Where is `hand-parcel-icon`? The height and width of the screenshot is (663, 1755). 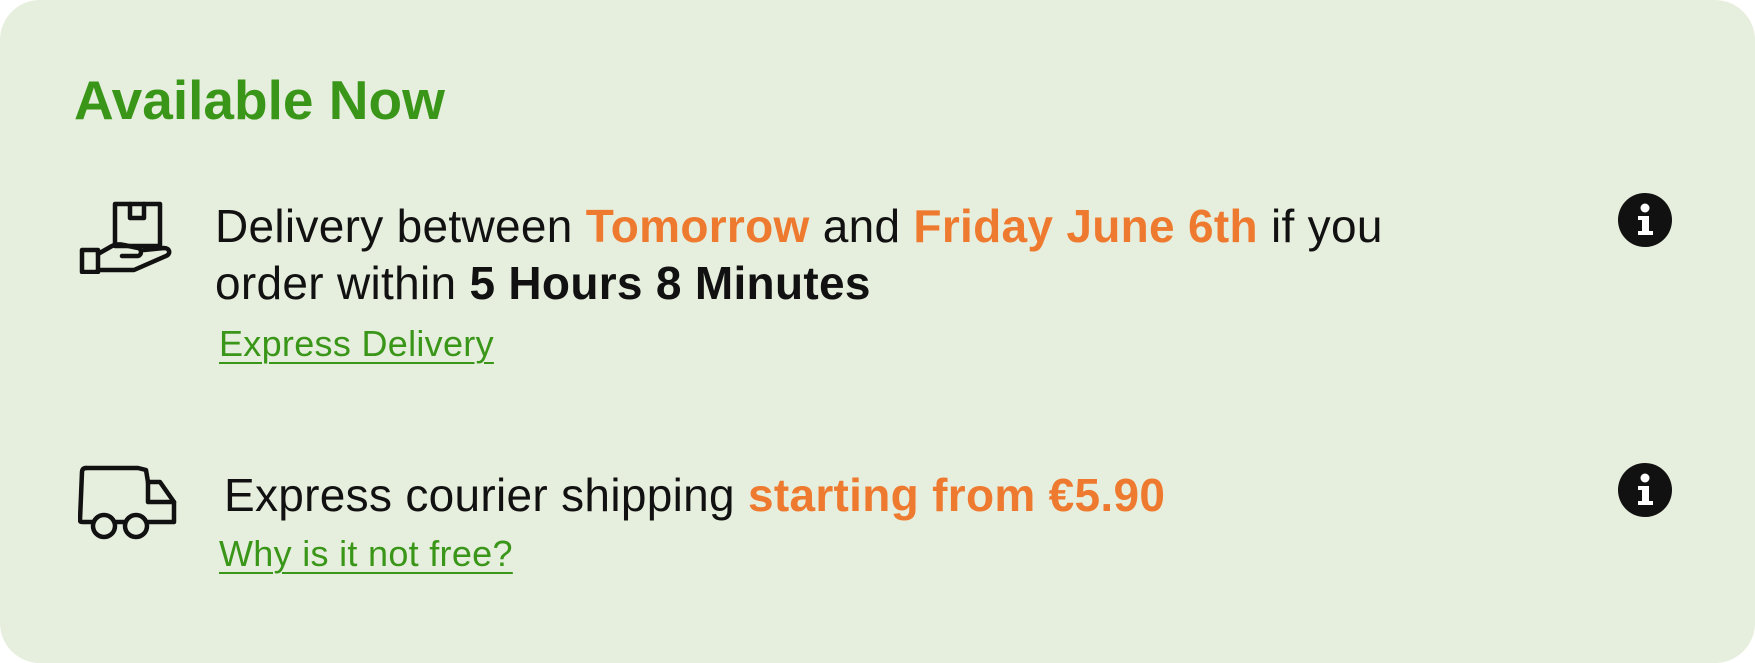
hand-parcel-icon is located at coordinates (126, 236).